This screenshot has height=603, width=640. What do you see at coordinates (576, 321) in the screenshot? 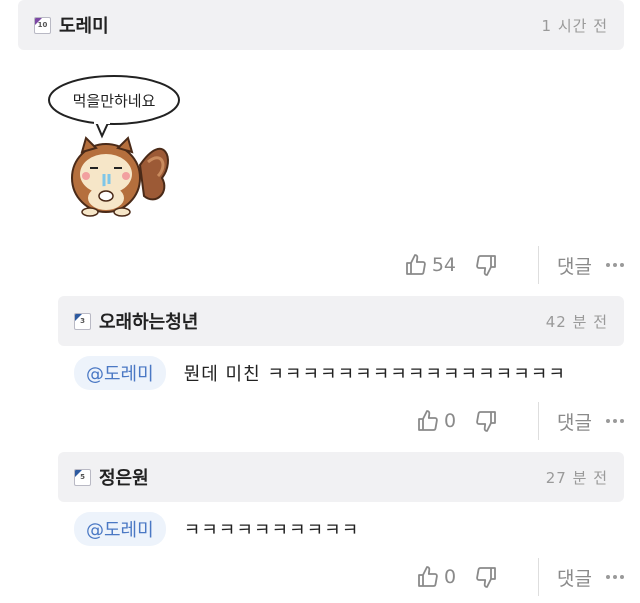
I see `reply-time: 42 분 전` at bounding box center [576, 321].